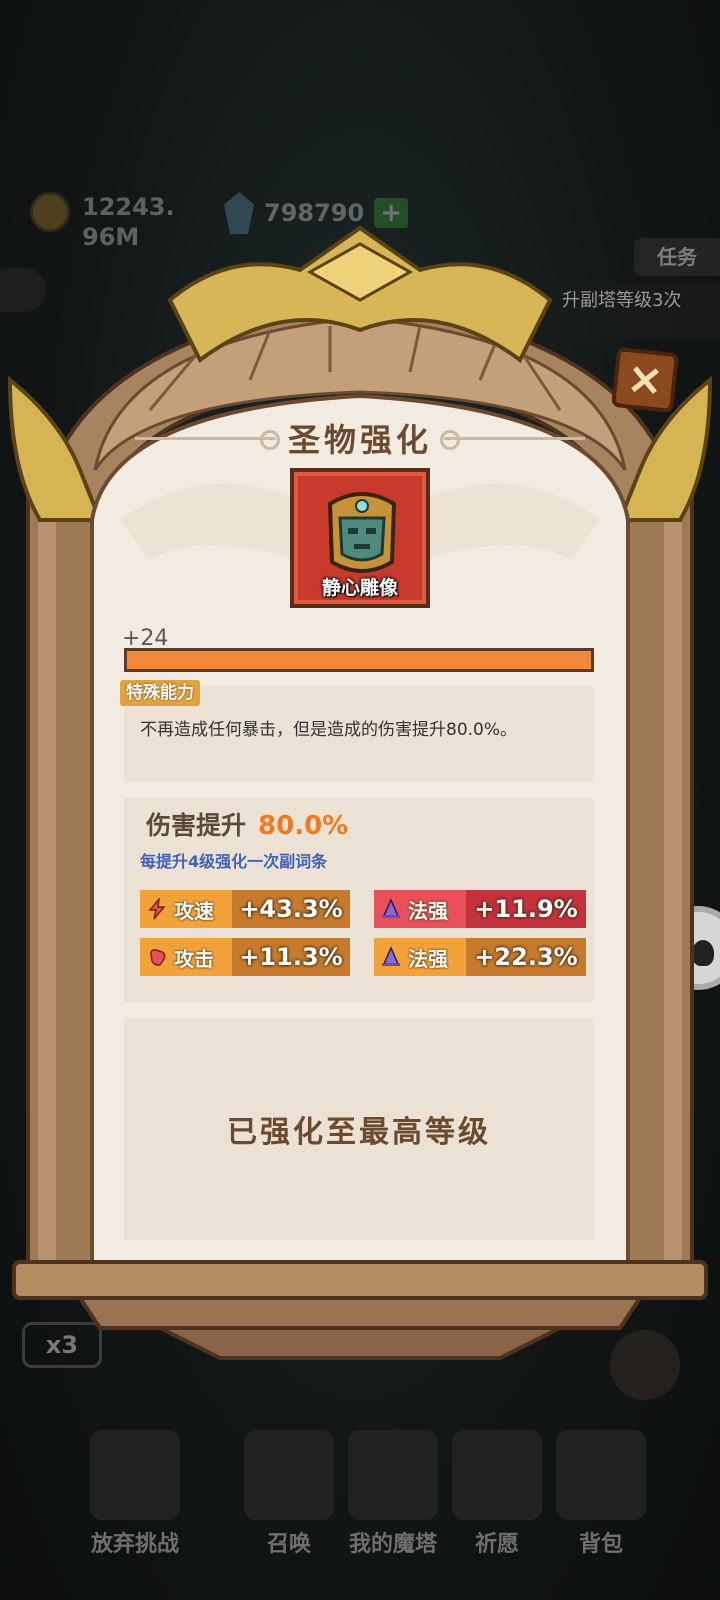 The height and width of the screenshot is (1600, 720). Describe the element at coordinates (291, 909) in the screenshot. I see `substat-value: +43.3%` at that location.